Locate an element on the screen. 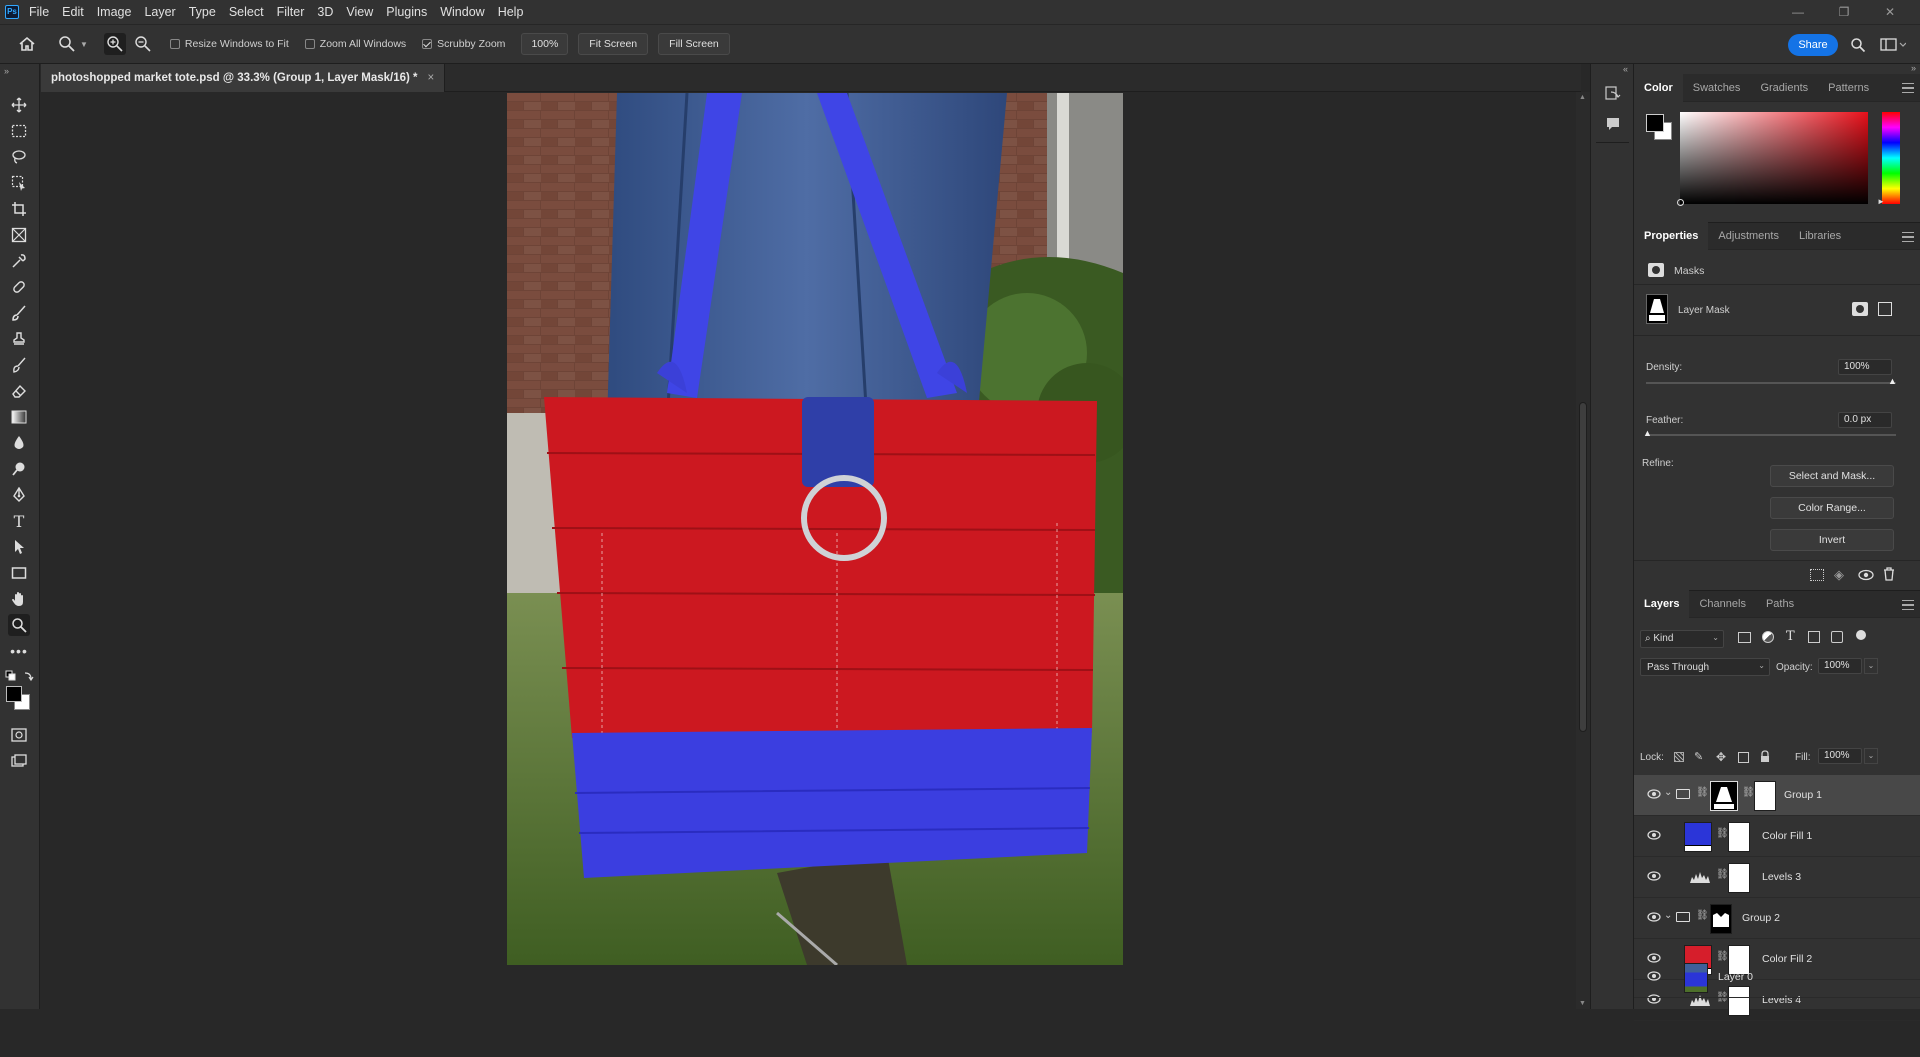 The image size is (1920, 1057). select-pixel-mask-icon is located at coordinates (1860, 309).